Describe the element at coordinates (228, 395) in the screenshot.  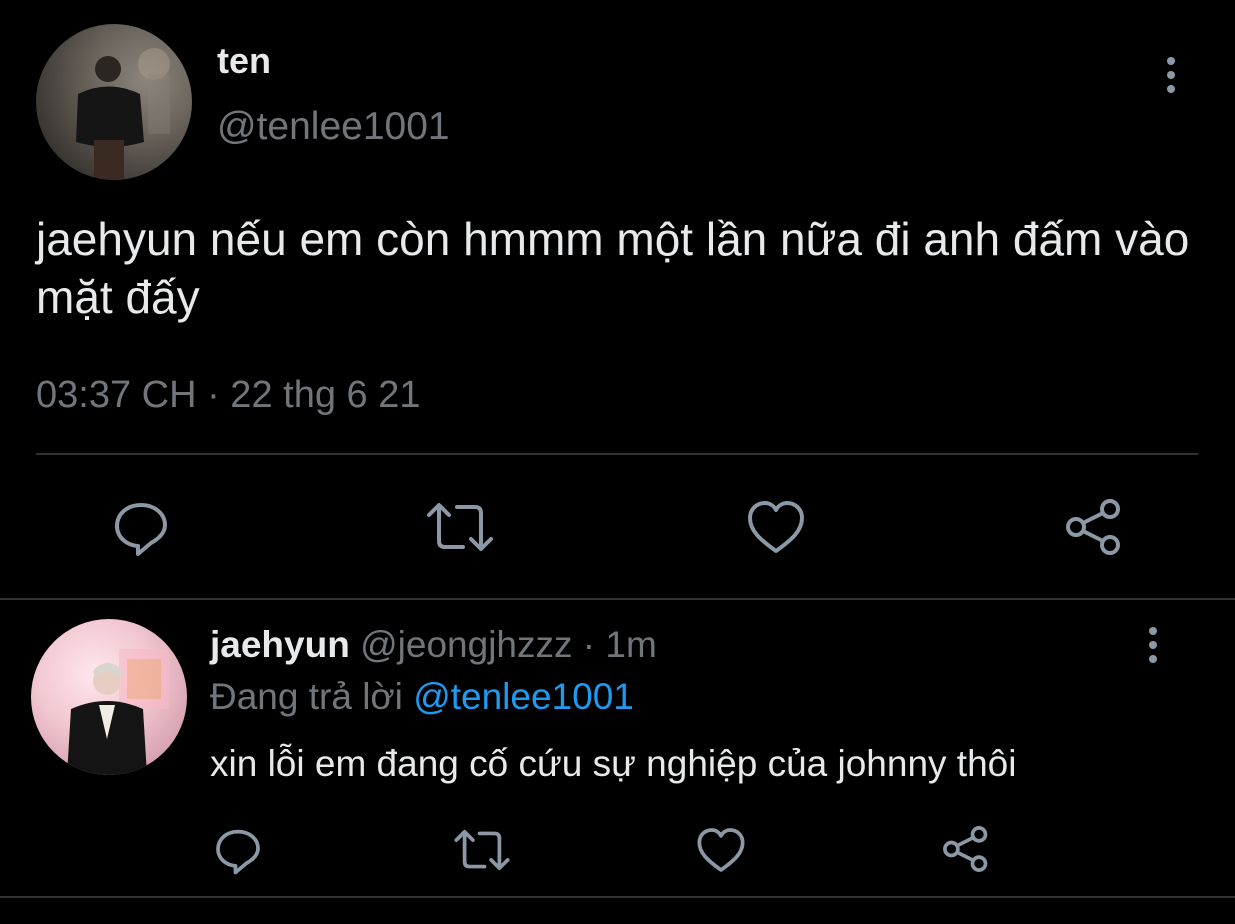
I see `tweet-timestamp: 03:37 CH · 22 thg 6 21` at that location.